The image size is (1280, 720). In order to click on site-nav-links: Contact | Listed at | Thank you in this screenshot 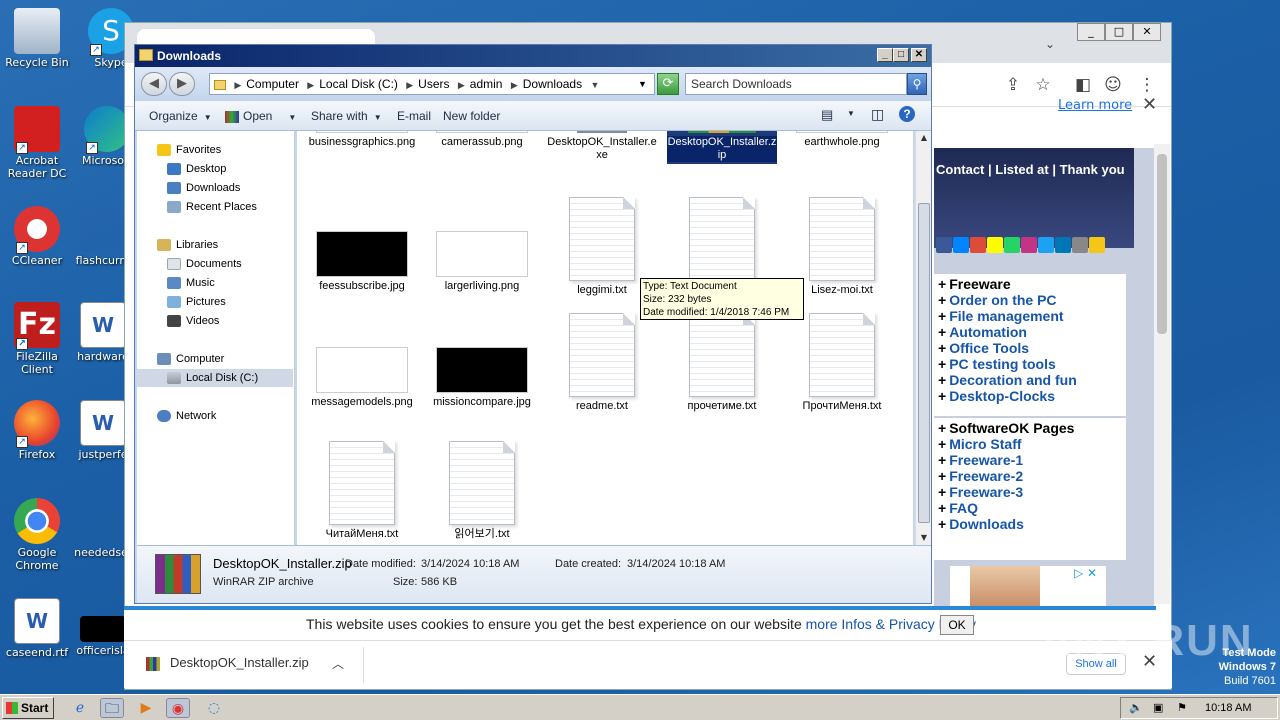, I will do `click(1030, 169)`.